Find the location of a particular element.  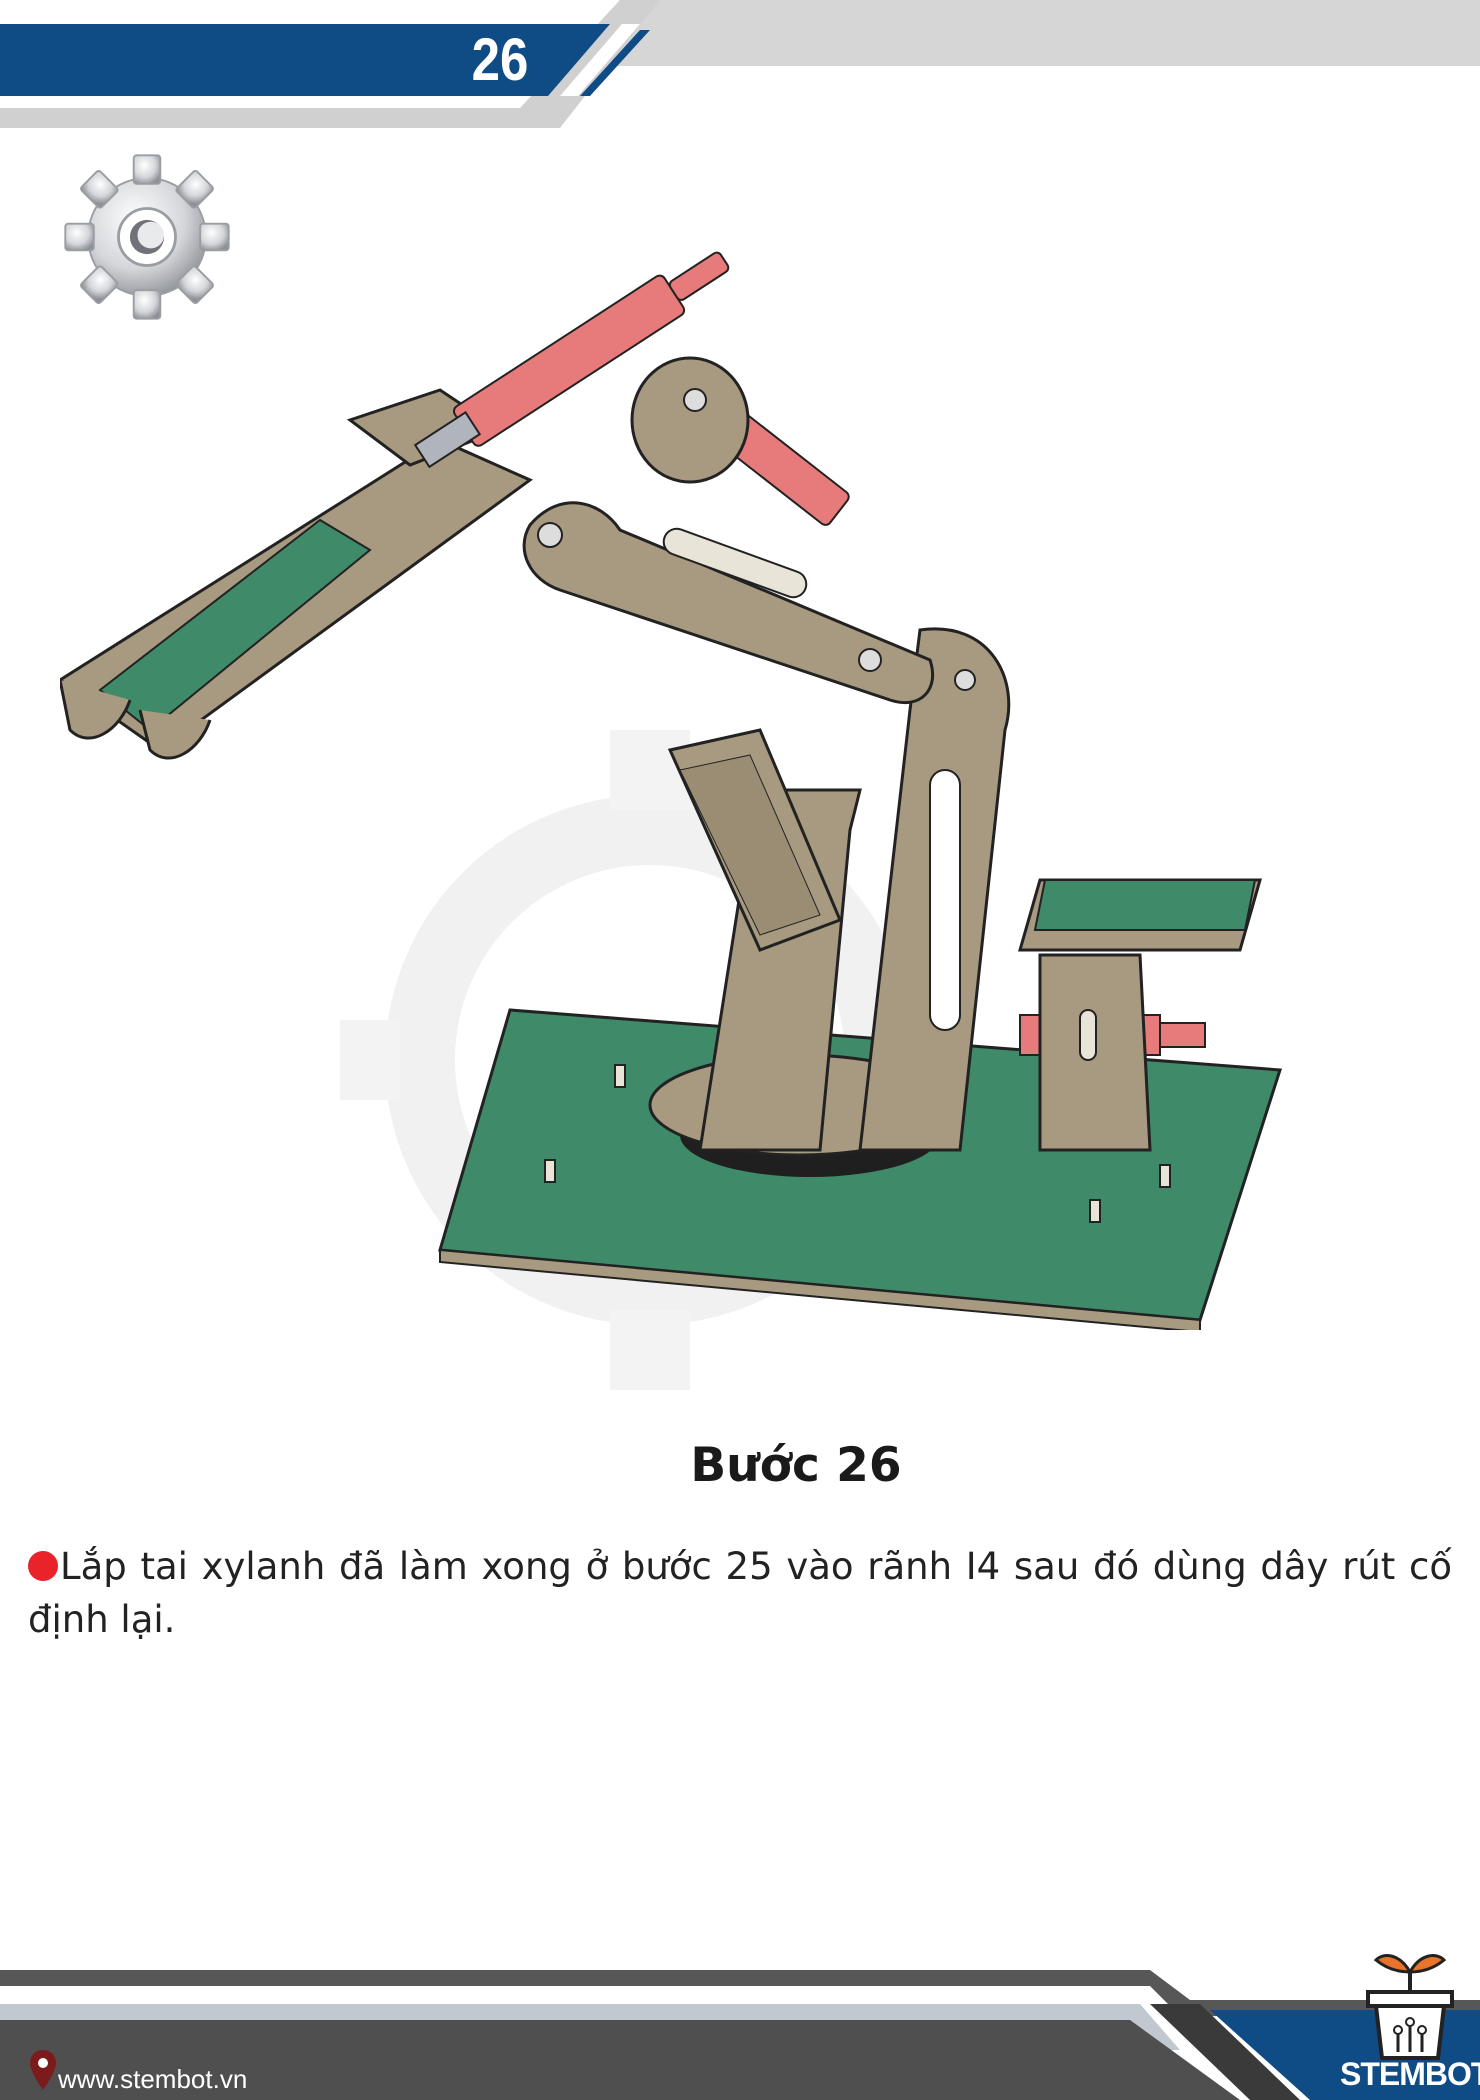

location-pin-icon is located at coordinates (43, 2070).